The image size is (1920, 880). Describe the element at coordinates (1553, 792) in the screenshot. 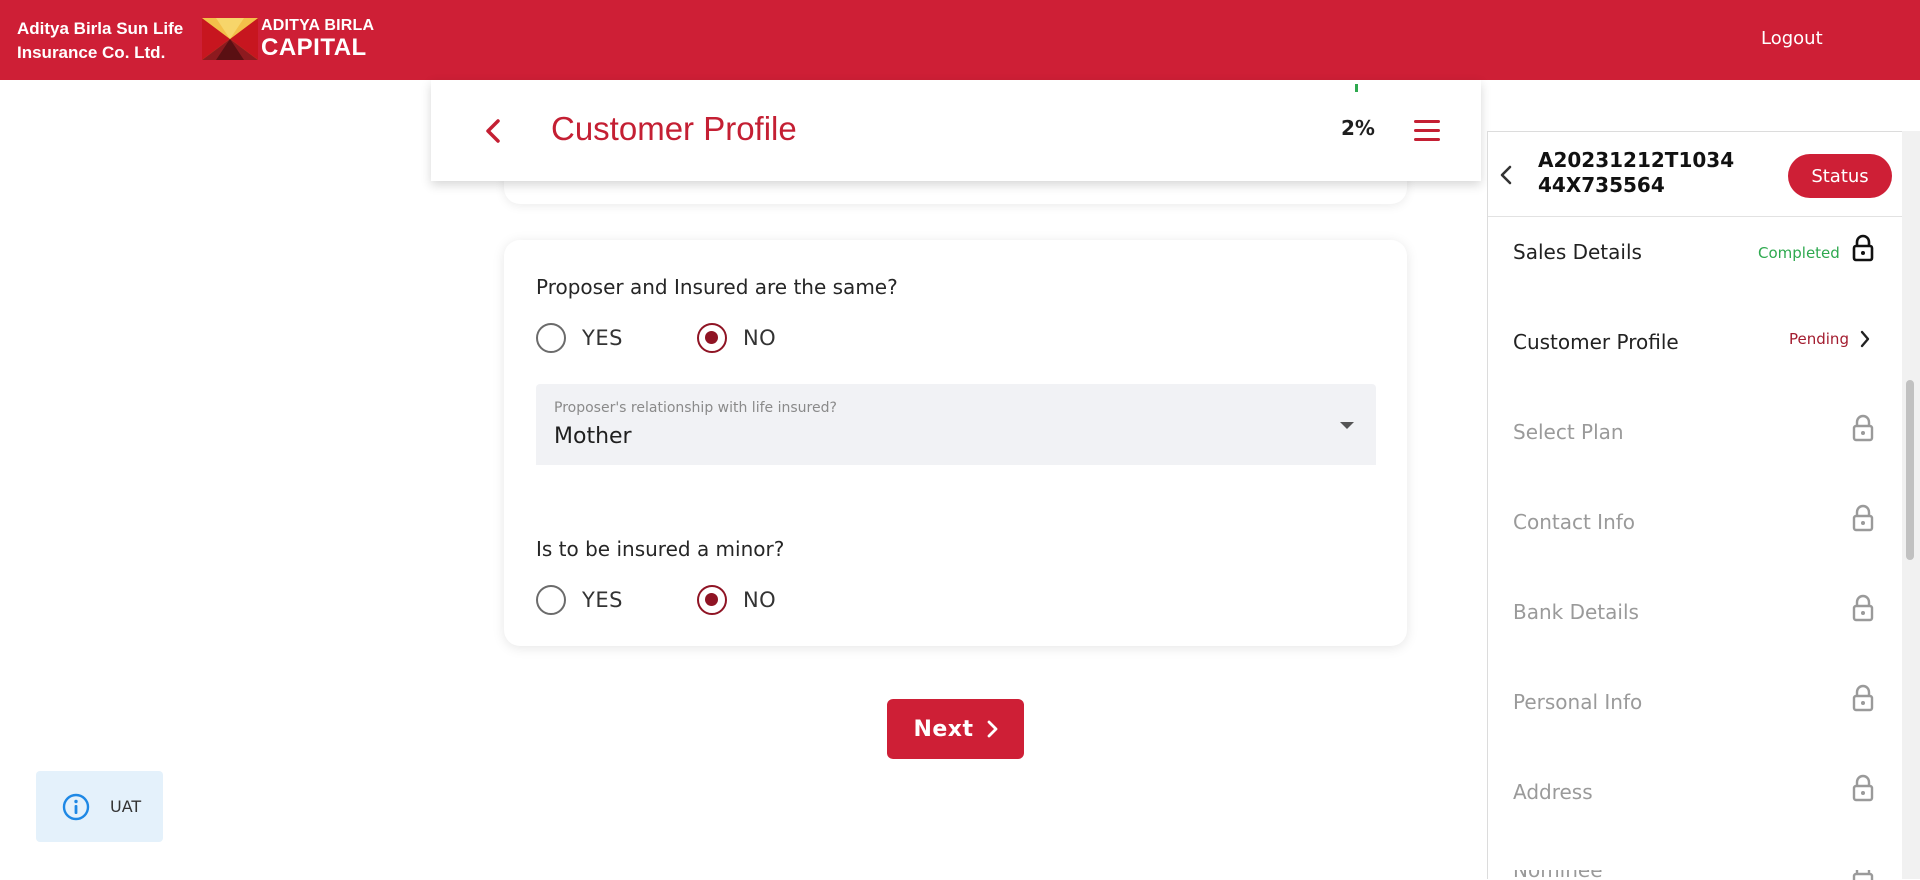

I see `sidebar-item-label: Address` at that location.